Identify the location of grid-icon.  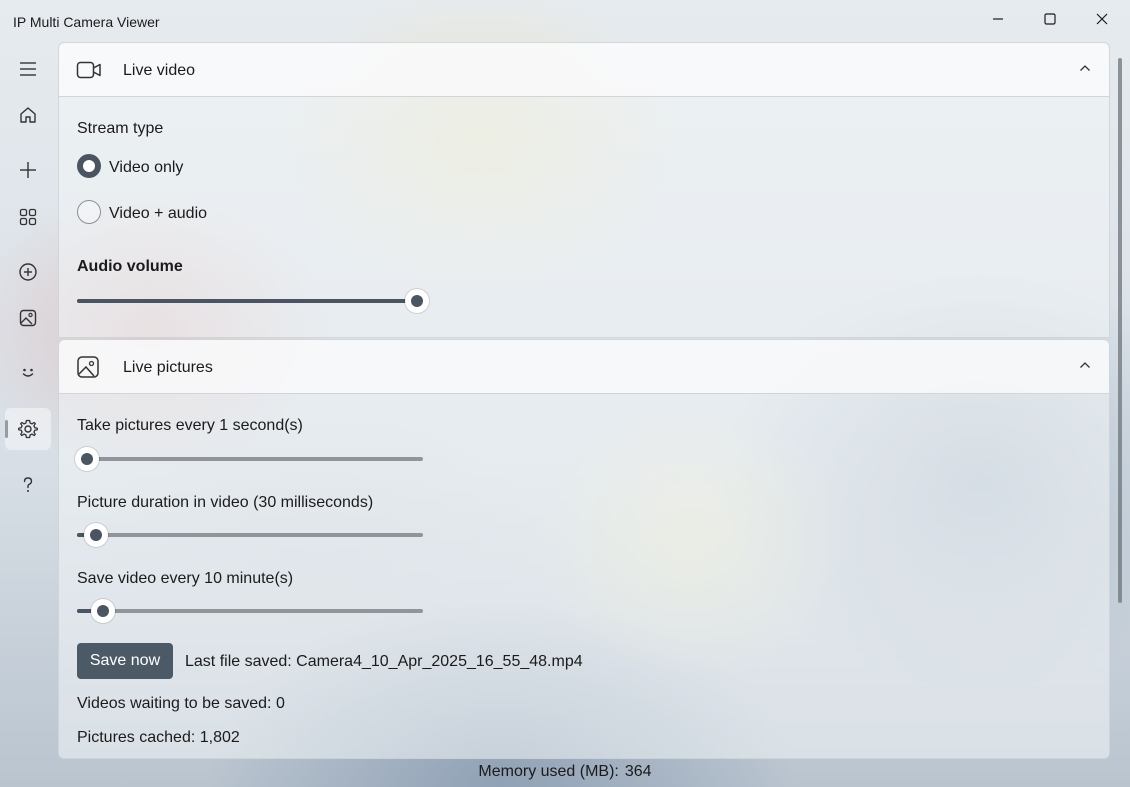
(28, 217).